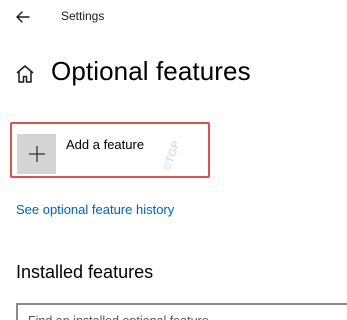 The image size is (347, 320). I want to click on add-feature-label: Add a feature, so click(105, 144).